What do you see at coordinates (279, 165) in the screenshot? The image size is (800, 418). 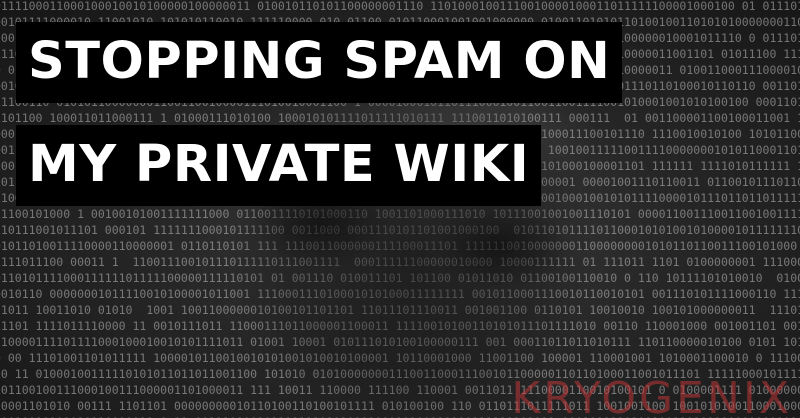 I see `title-line-2: MY PRIVATE WIKI` at bounding box center [279, 165].